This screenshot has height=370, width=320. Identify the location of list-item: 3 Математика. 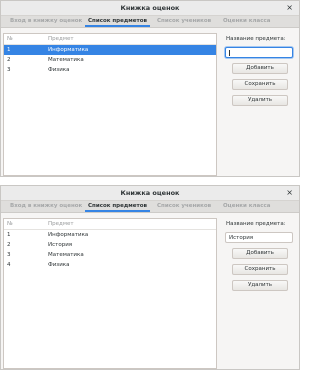
(110, 255).